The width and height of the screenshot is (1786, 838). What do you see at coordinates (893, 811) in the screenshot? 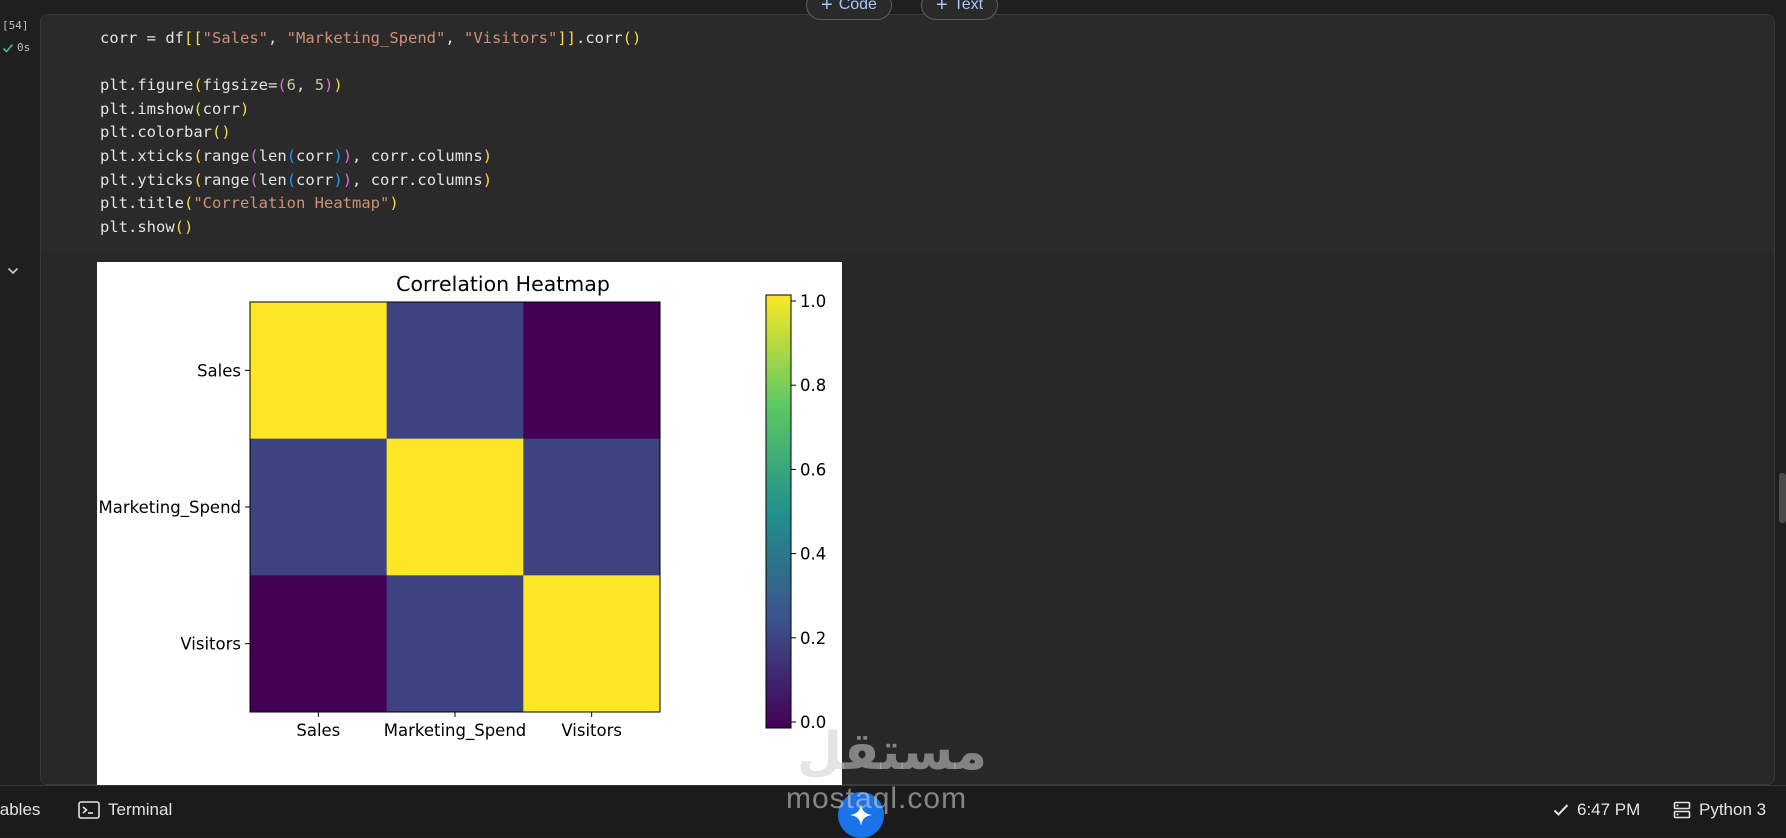
I see `bottom-status-bar: iables Terminal 6:47 PM Python 3` at bounding box center [893, 811].